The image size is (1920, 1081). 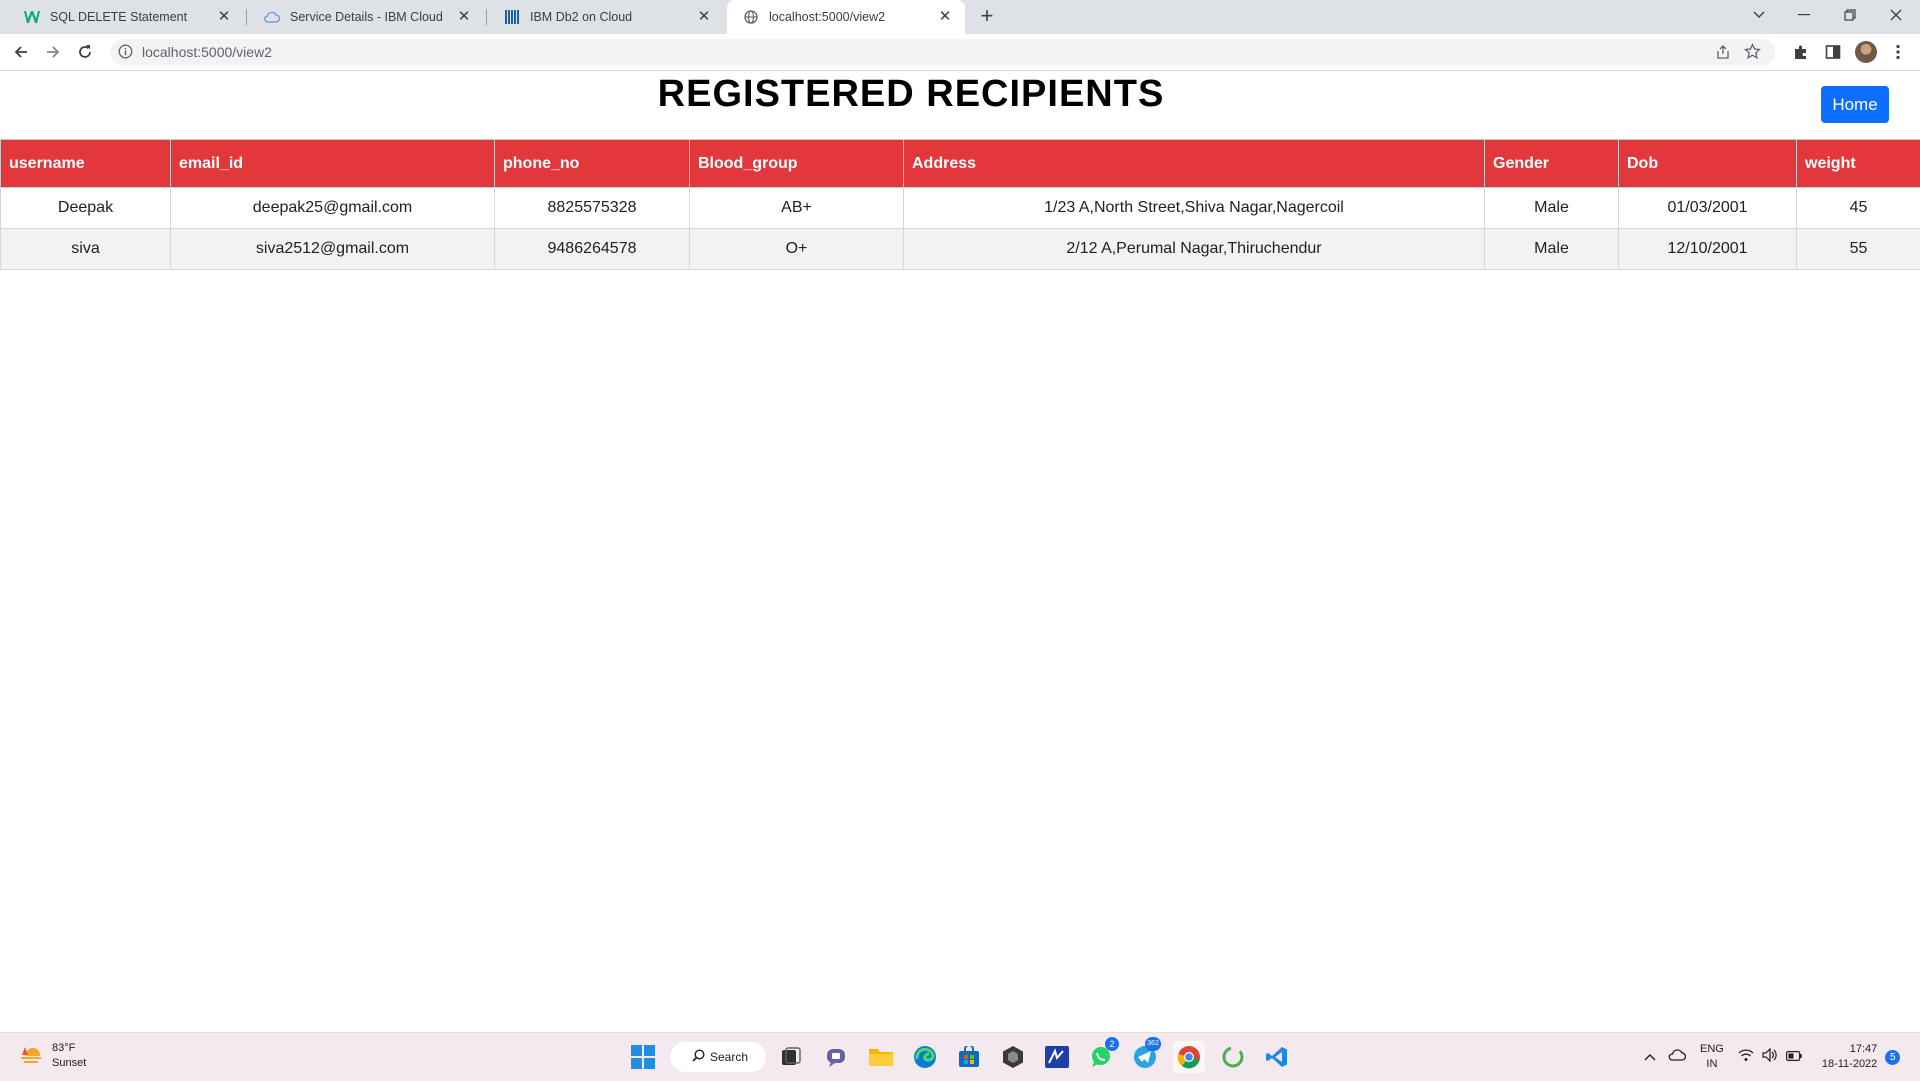 What do you see at coordinates (1708, 164) in the screenshot?
I see `column-header-dob: Dob` at bounding box center [1708, 164].